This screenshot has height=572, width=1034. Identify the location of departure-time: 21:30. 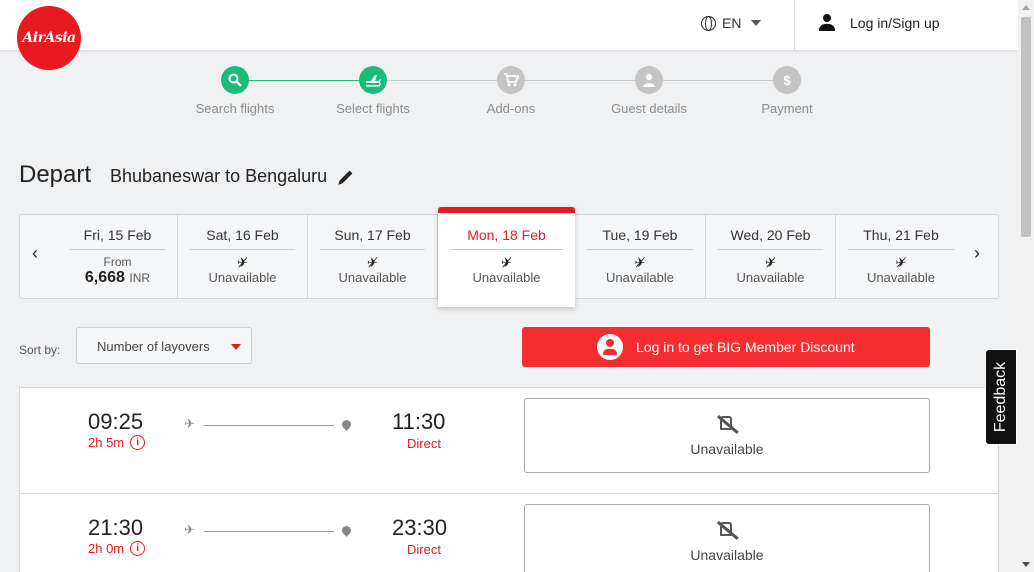
(116, 527).